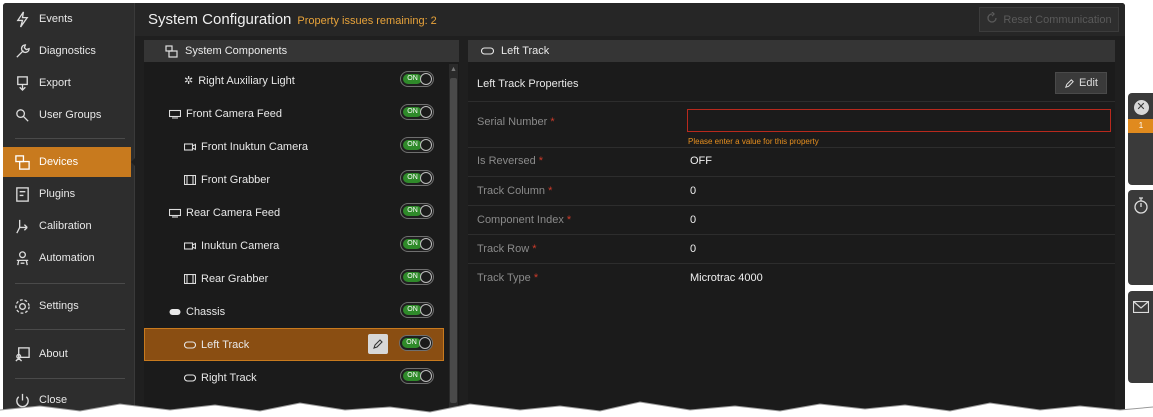 The image size is (1153, 417). What do you see at coordinates (576, 409) in the screenshot?
I see `torn-edge-decoration` at bounding box center [576, 409].